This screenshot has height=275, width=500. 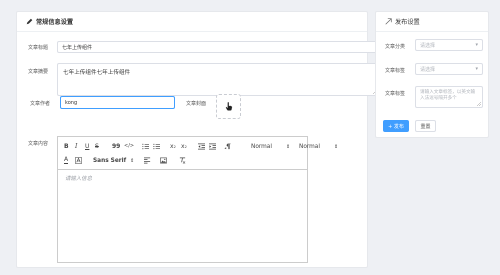 I want to click on outdent-button, so click(x=201, y=146).